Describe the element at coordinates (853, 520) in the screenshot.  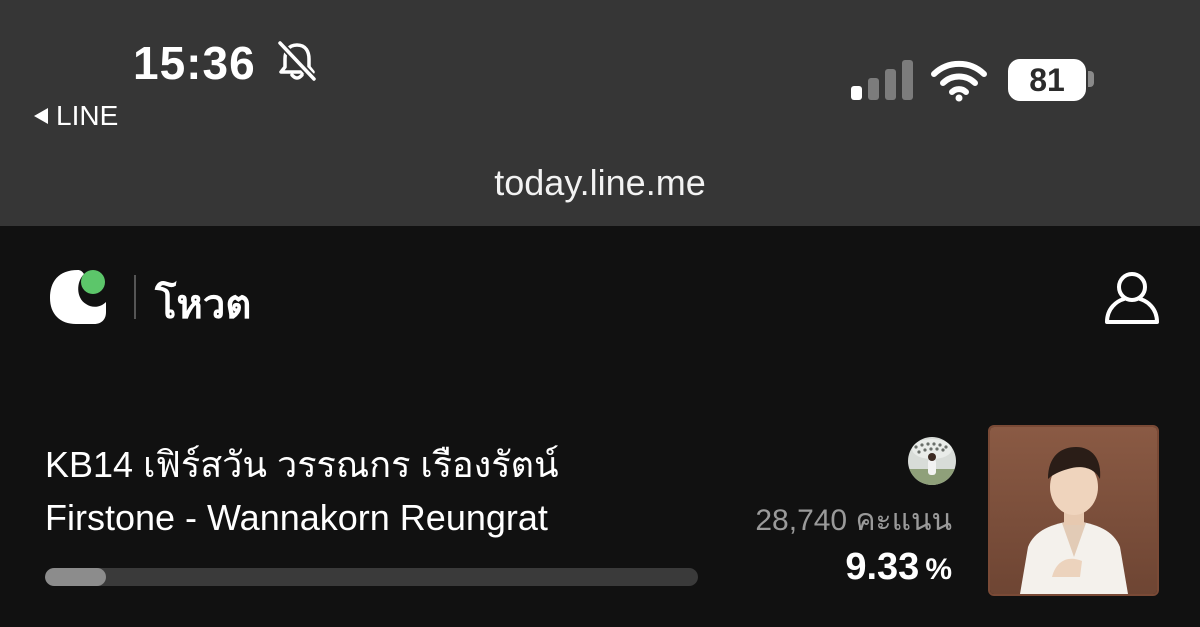
I see `vote-count: 28,740 คะแนน` at that location.